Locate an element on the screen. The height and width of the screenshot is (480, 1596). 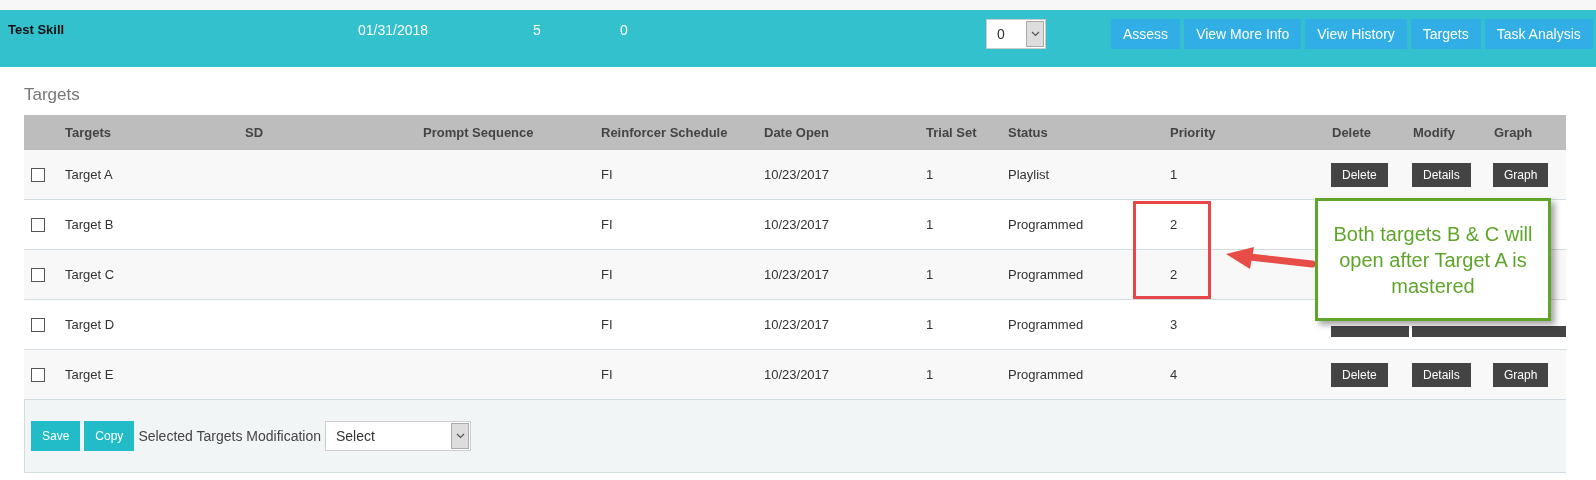
modification-label: Selected Targets Modification is located at coordinates (229, 436).